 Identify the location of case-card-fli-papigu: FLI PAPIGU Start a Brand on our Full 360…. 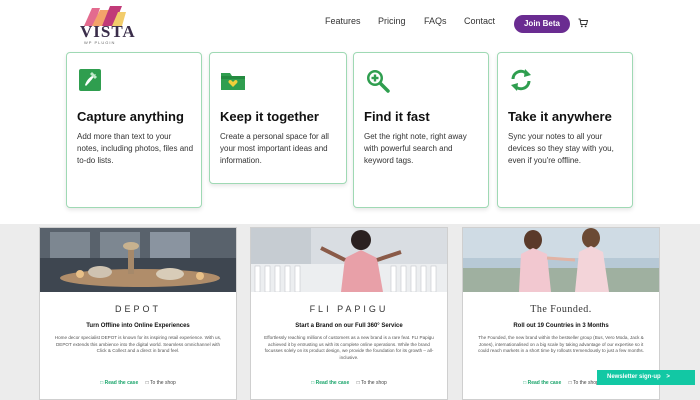
(349, 313).